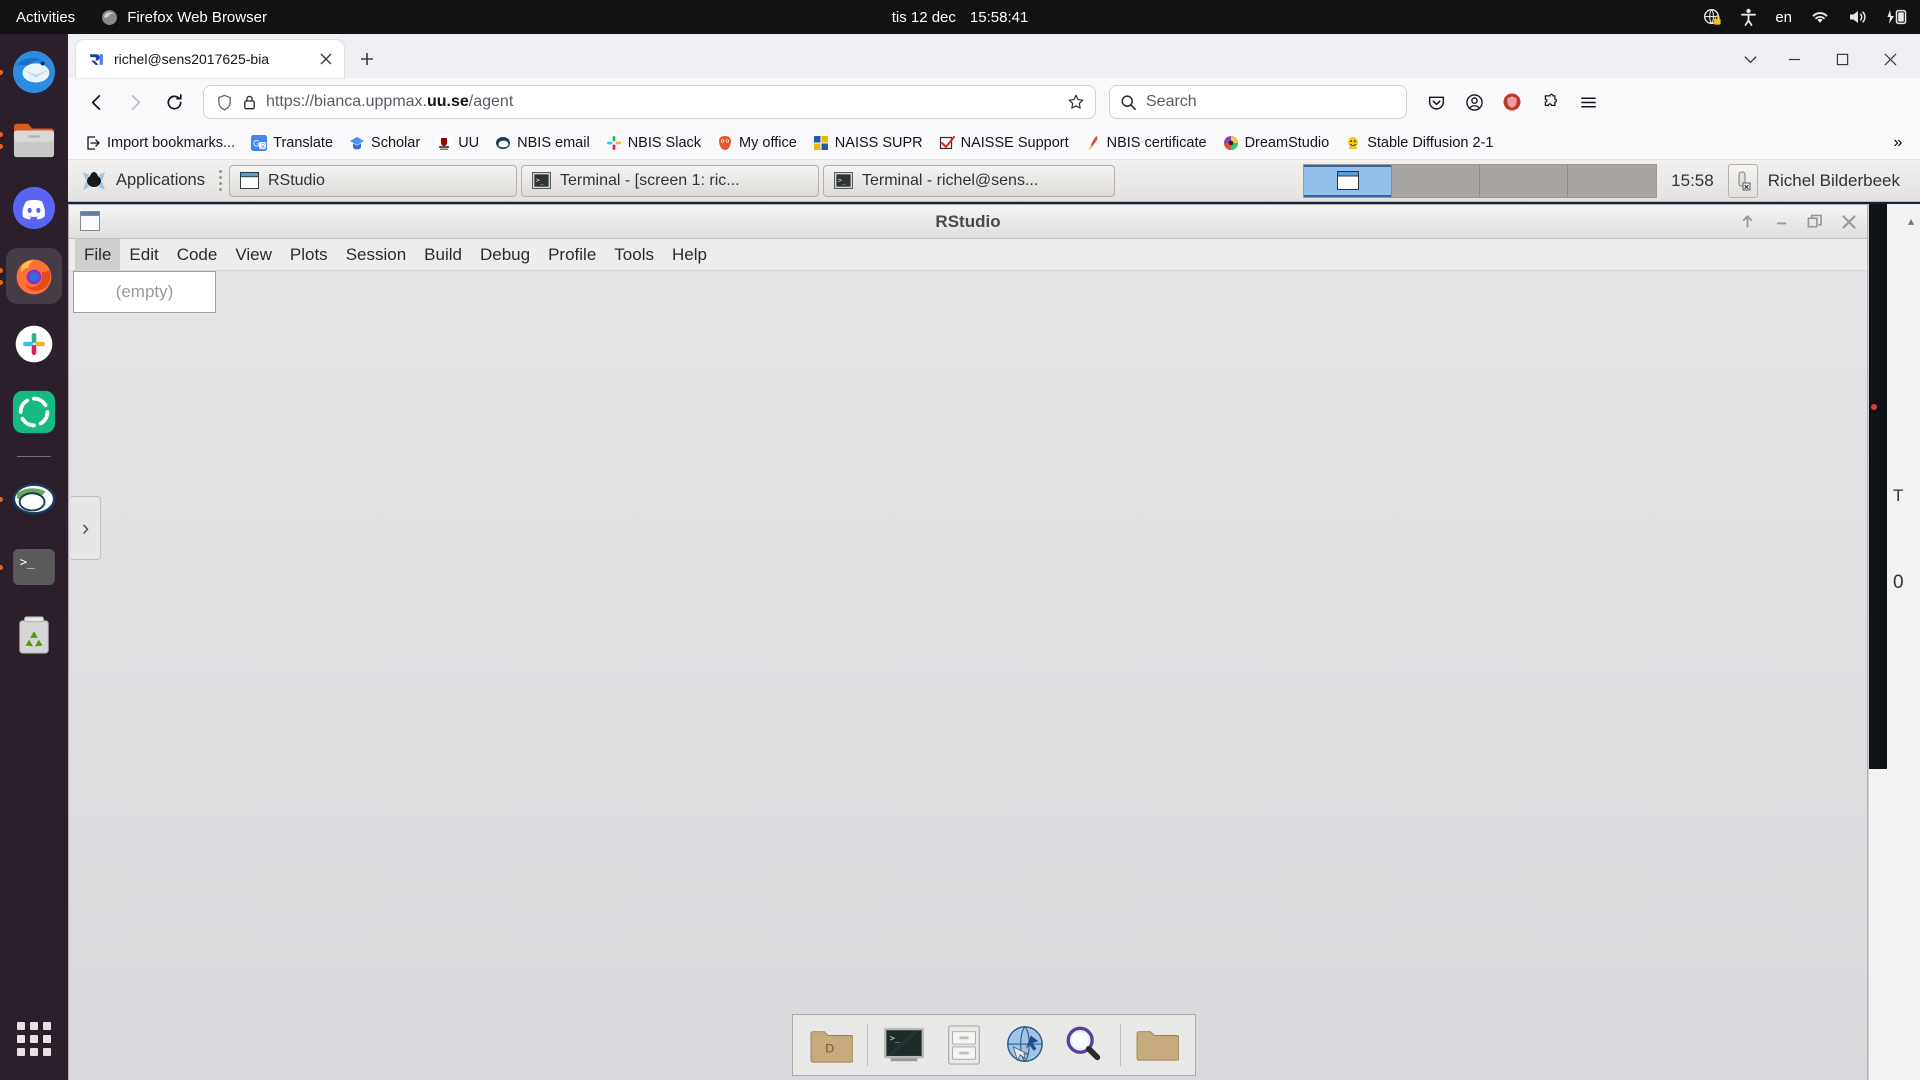 The image size is (1920, 1080). I want to click on dock-item-firefox, so click(31, 276).